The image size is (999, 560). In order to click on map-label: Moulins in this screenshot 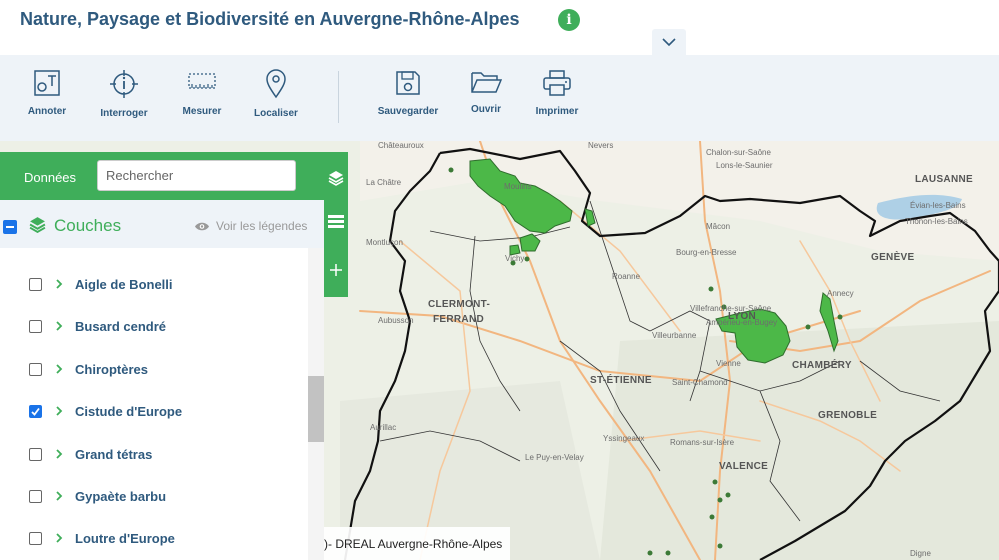, I will do `click(518, 186)`.